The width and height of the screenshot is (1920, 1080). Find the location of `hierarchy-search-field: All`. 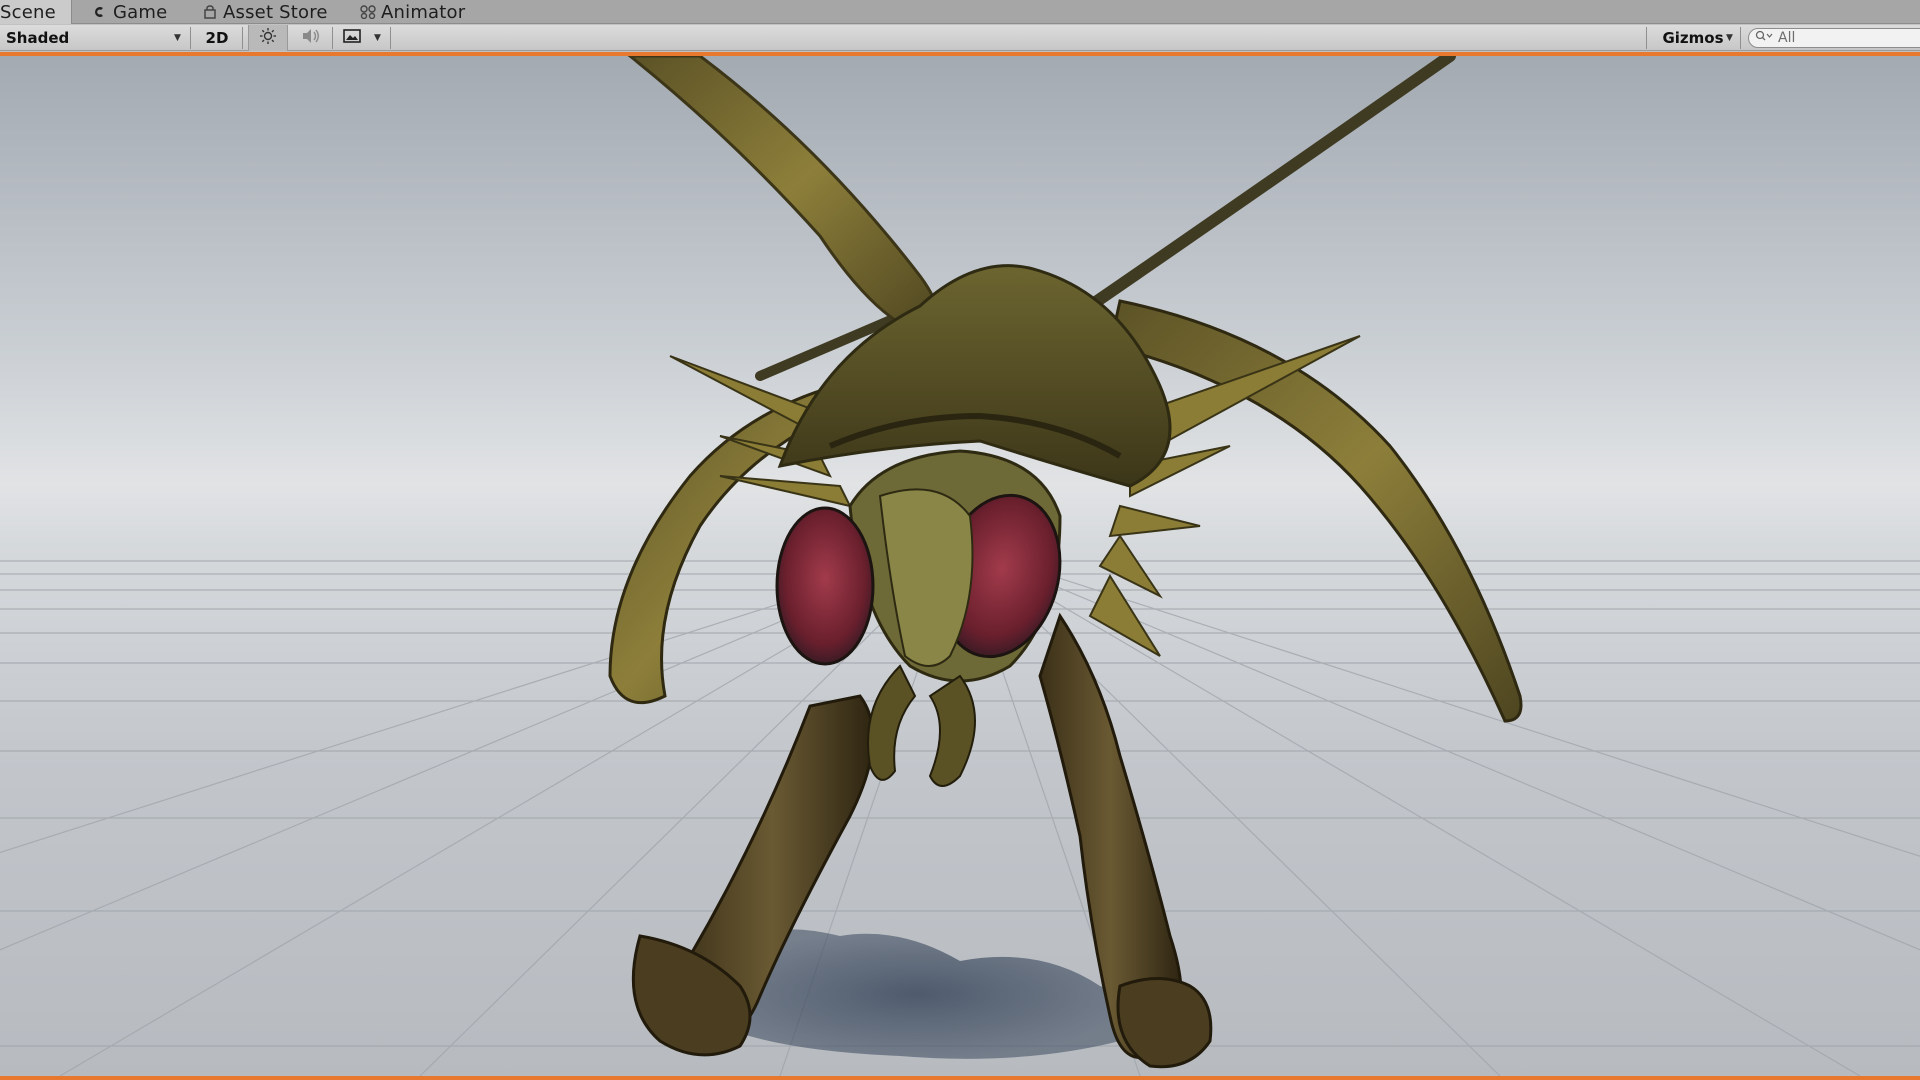

hierarchy-search-field: All is located at coordinates (1834, 38).